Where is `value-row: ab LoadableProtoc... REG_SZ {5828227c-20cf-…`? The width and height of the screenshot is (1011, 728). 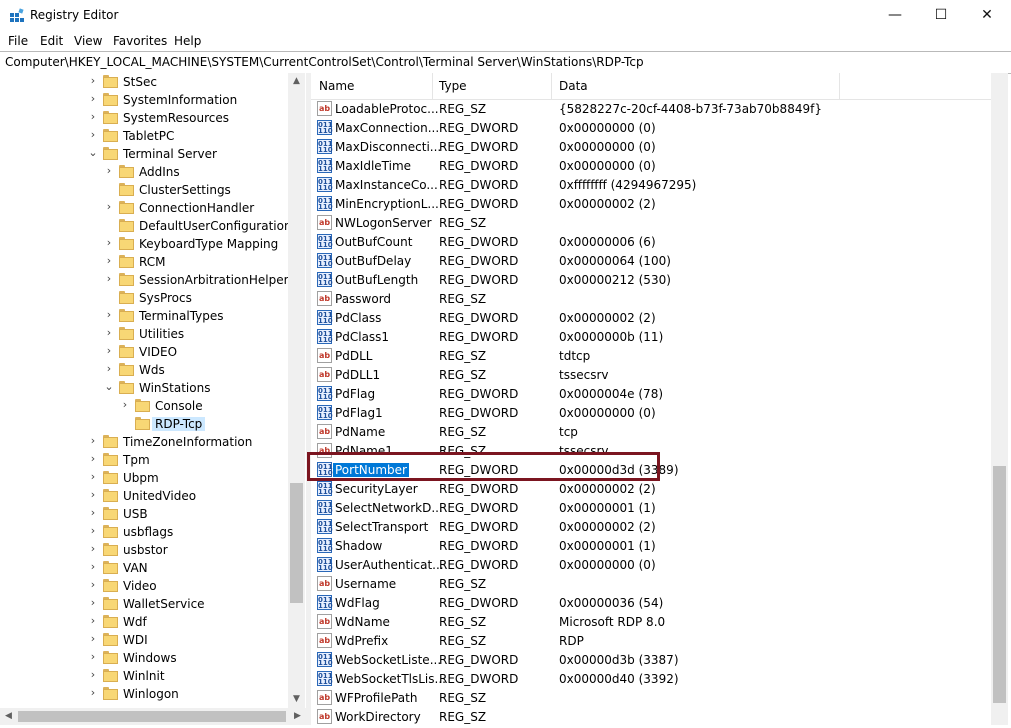
value-row: ab LoadableProtoc... REG_SZ {5828227c-20cf-… is located at coordinates (651, 108).